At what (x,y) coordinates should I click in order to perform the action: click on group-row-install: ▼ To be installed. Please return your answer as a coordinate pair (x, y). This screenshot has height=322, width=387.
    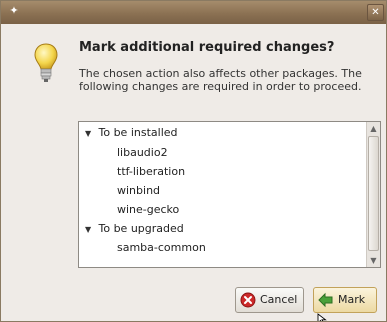
    Looking at the image, I should click on (131, 133).